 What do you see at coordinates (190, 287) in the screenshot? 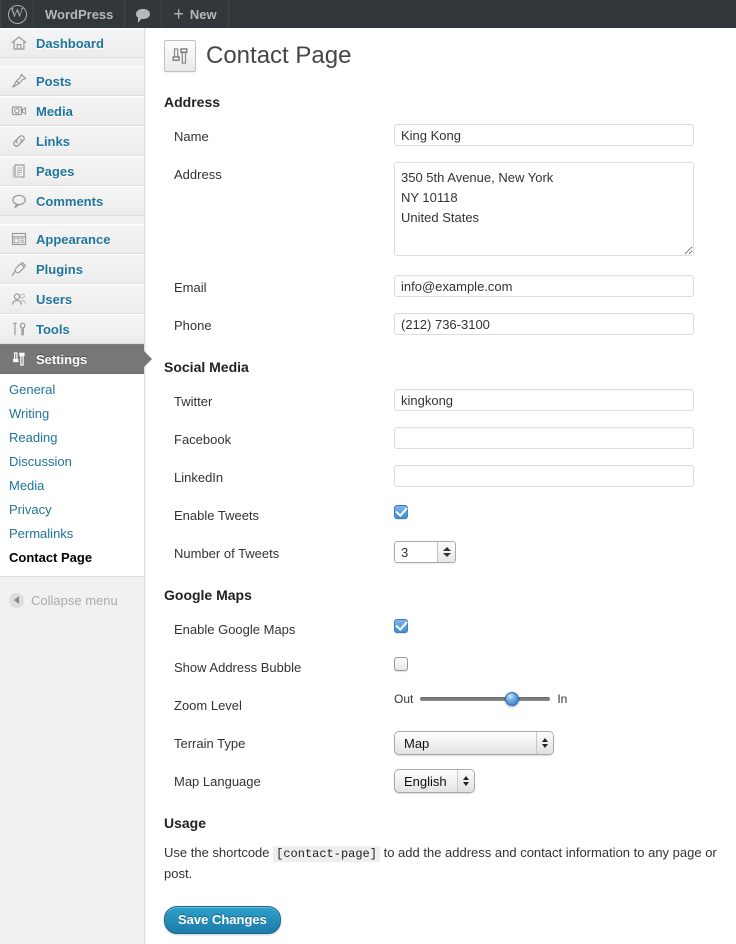
I see `label-email: Email` at bounding box center [190, 287].